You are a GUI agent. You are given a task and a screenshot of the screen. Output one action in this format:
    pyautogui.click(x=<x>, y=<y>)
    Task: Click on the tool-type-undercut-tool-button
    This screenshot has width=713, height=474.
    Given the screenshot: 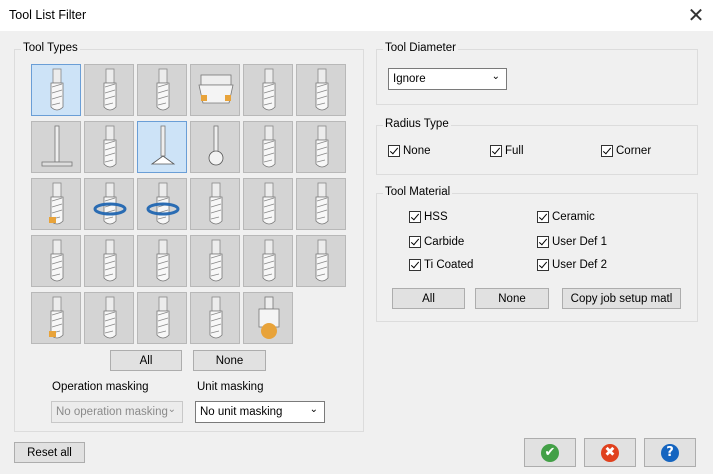 What is the action you would take?
    pyautogui.click(x=56, y=318)
    